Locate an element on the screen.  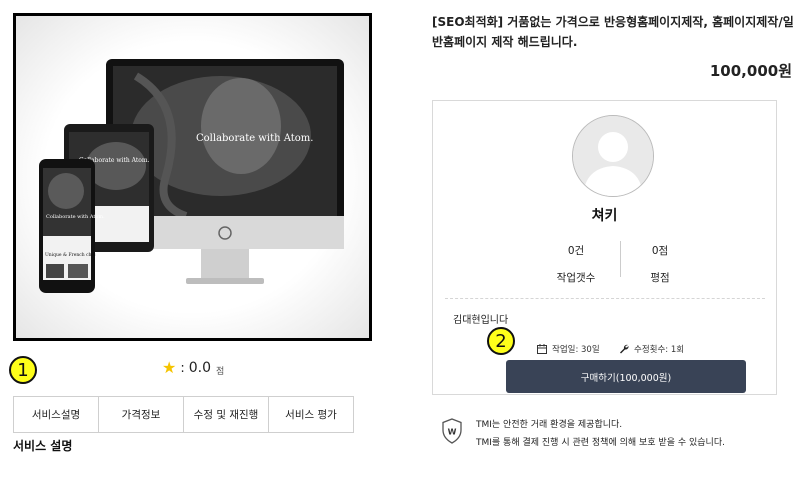
iphone-card-text: Unique & French chic is located at coordinates (70, 255).